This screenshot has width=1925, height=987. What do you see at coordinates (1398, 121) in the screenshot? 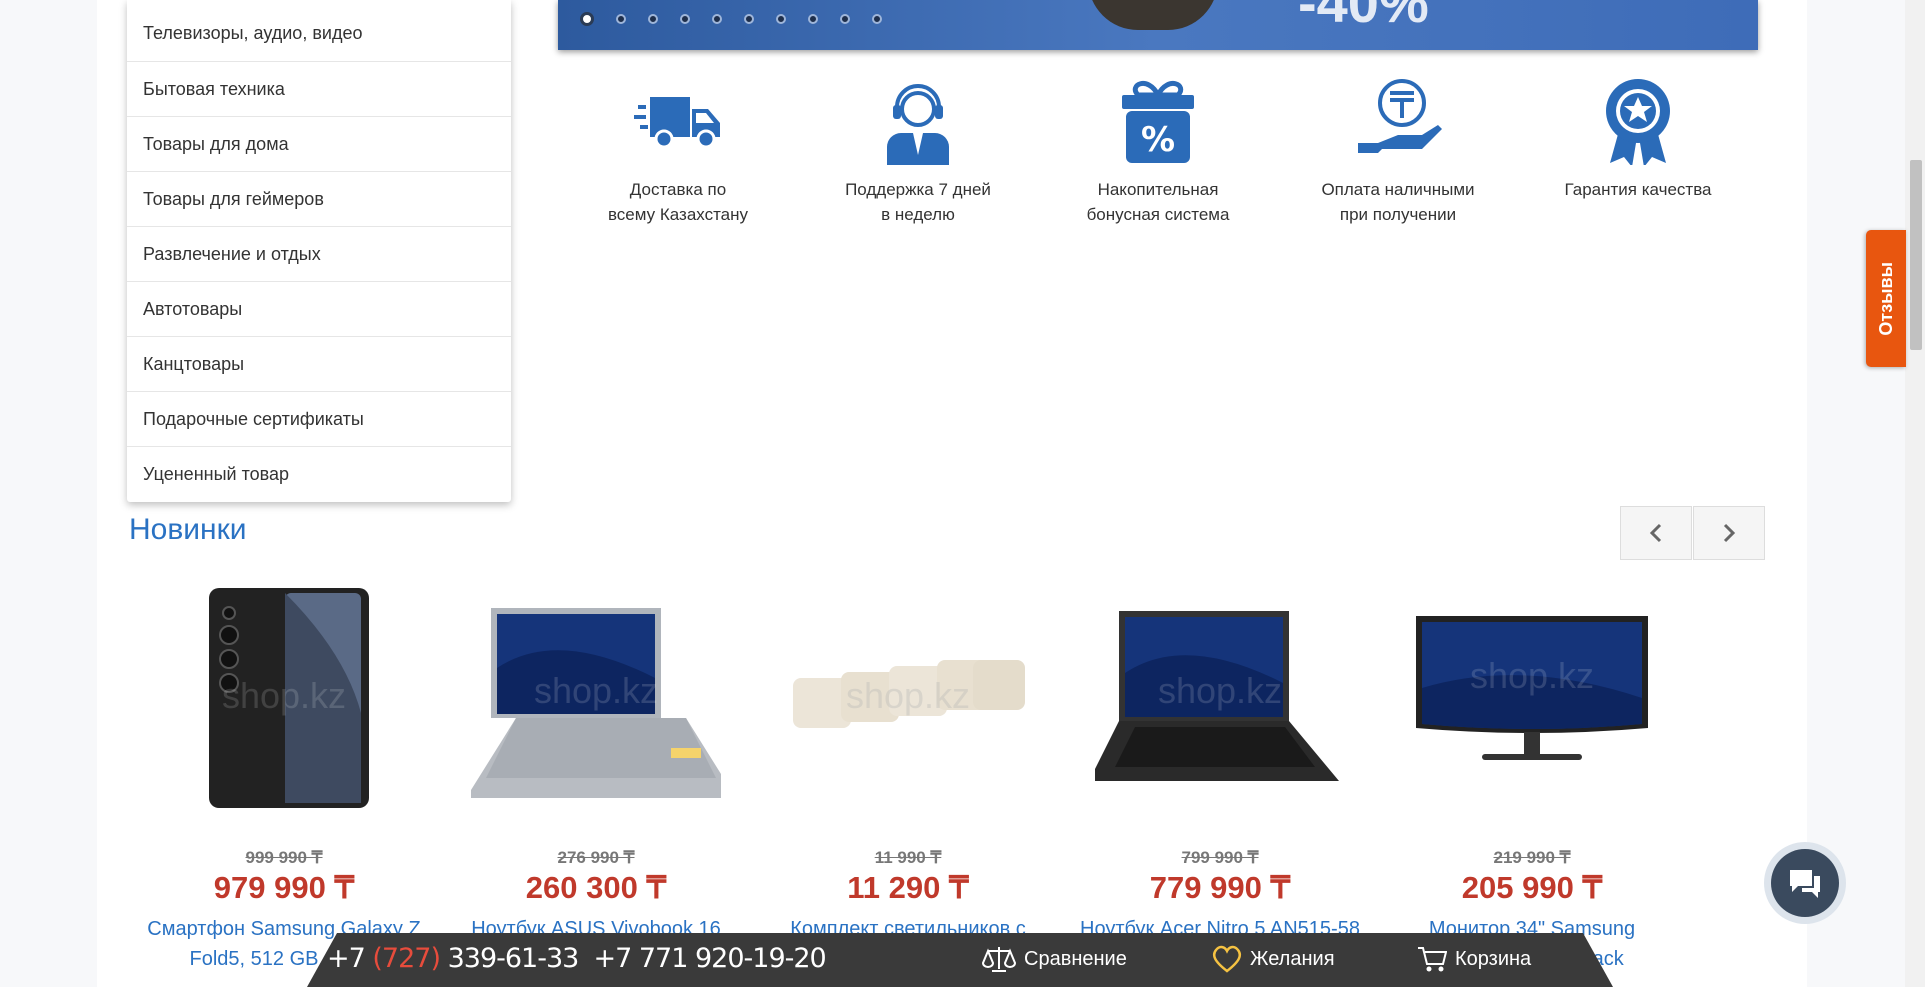
I see `cash-payment-icon` at bounding box center [1398, 121].